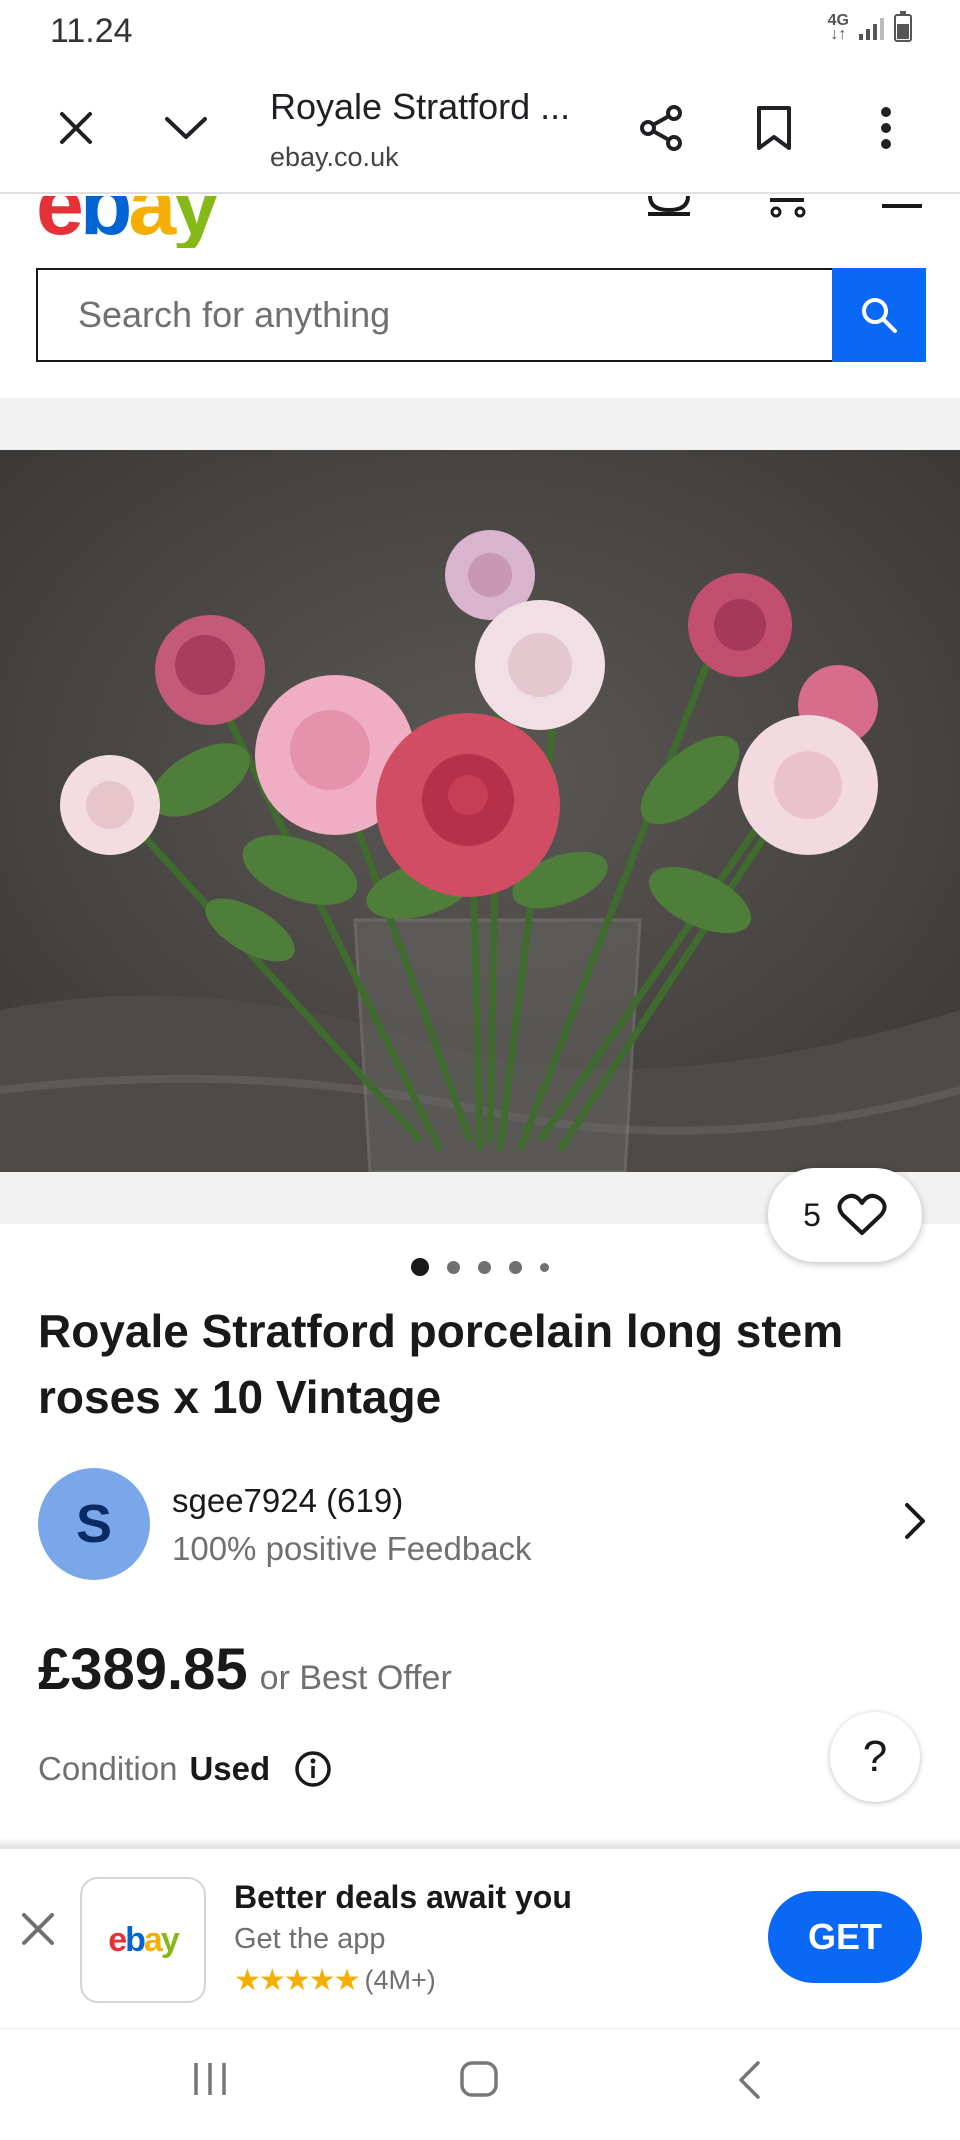 The height and width of the screenshot is (2140, 960). What do you see at coordinates (403, 1897) in the screenshot?
I see `banner-title: Better deals await you` at bounding box center [403, 1897].